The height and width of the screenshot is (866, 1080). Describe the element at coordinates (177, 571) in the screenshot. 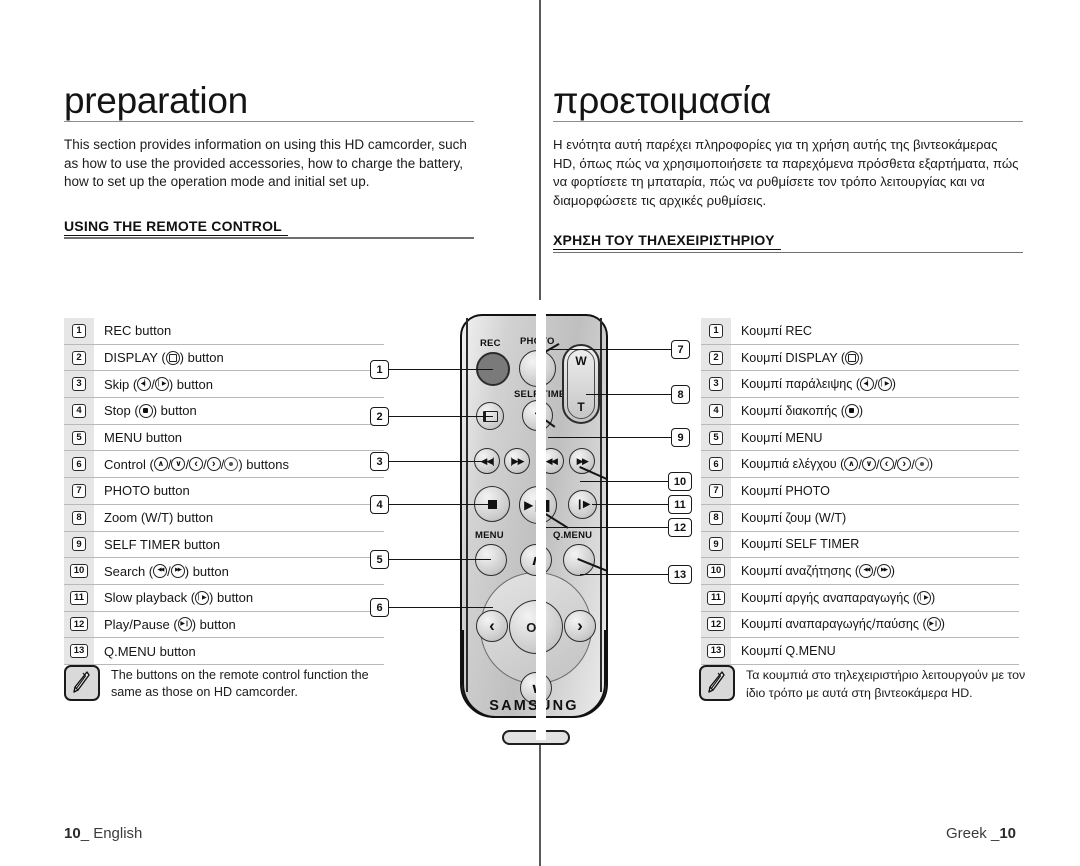

I see `fast-forward-icon` at that location.